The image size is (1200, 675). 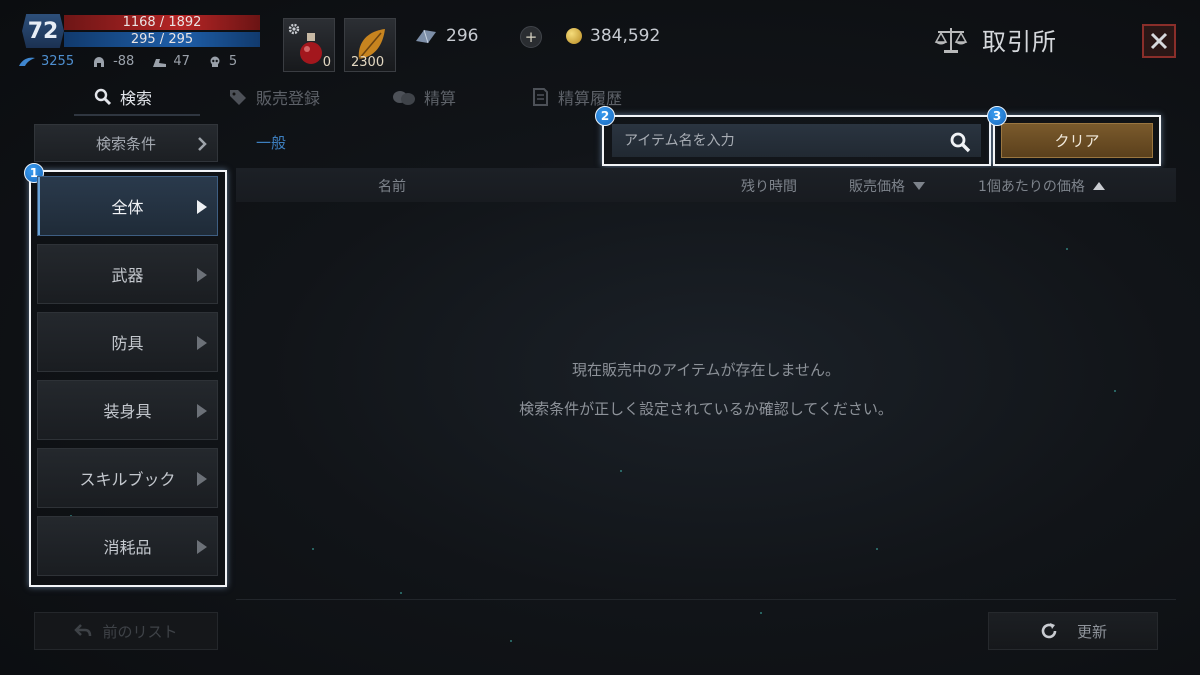 I want to click on quick-slot-leaf: 2300, so click(x=370, y=45).